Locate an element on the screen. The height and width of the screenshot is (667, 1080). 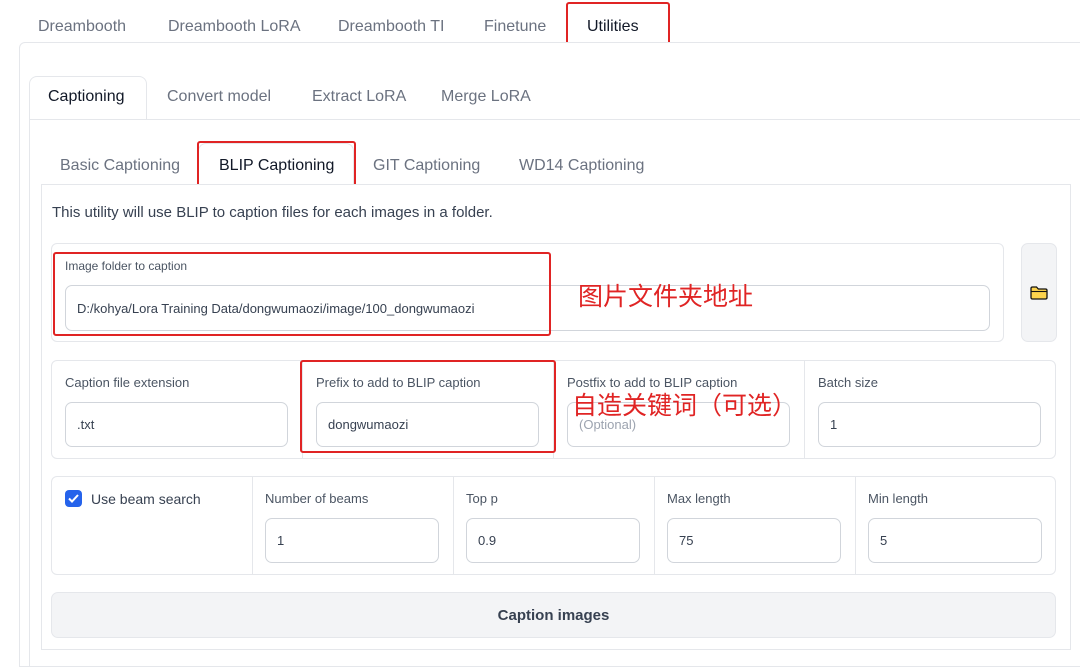
tab-utilities: Utilities is located at coordinates (613, 27).